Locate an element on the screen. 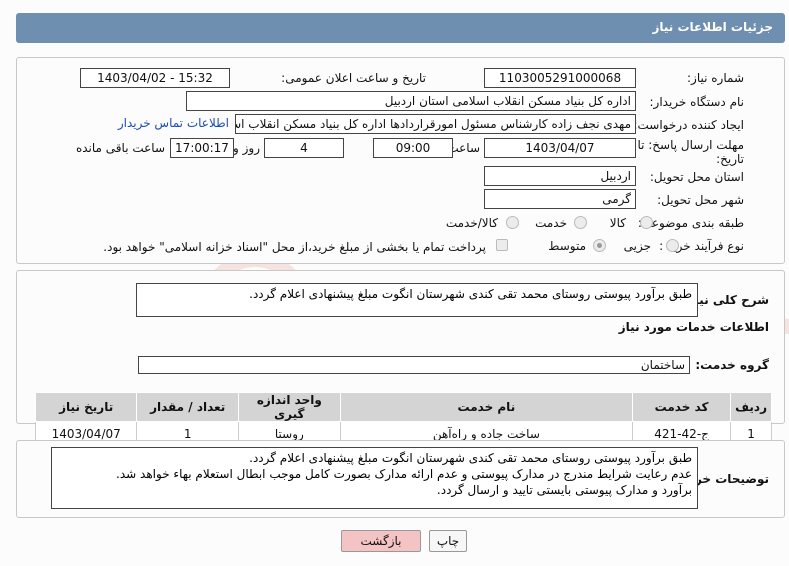 The width and height of the screenshot is (789, 566). announce-field: 1403/04/02 - 15:32 is located at coordinates (155, 78).